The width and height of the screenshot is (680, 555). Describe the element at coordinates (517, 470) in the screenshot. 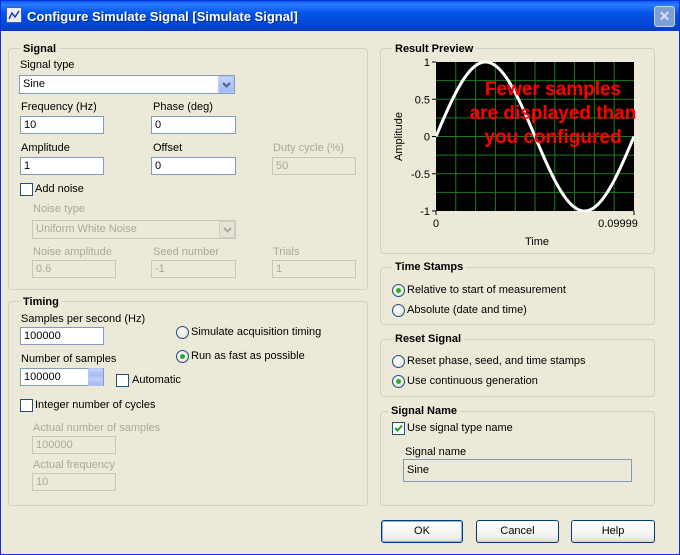

I see `signal-name-input: Sine` at that location.